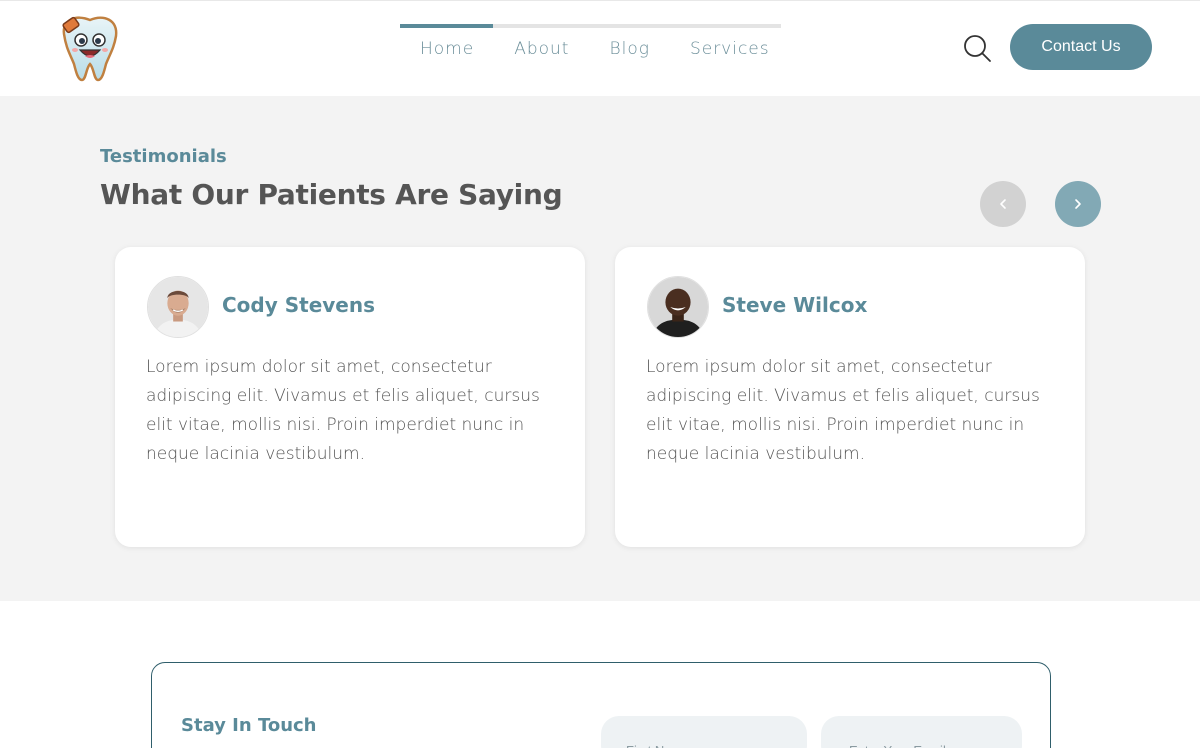 This screenshot has width=1200, height=748. I want to click on nav-item-about: About, so click(541, 49).